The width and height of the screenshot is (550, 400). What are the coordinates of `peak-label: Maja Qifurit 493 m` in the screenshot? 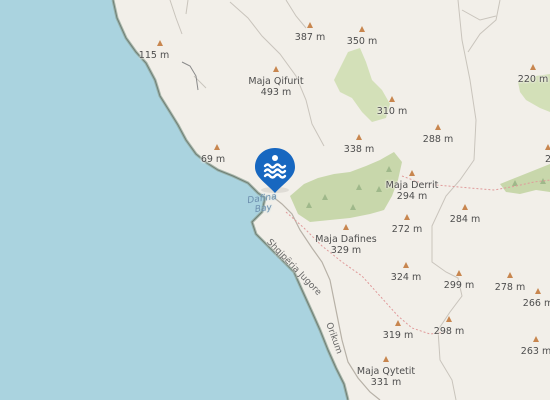 It's located at (275, 87).